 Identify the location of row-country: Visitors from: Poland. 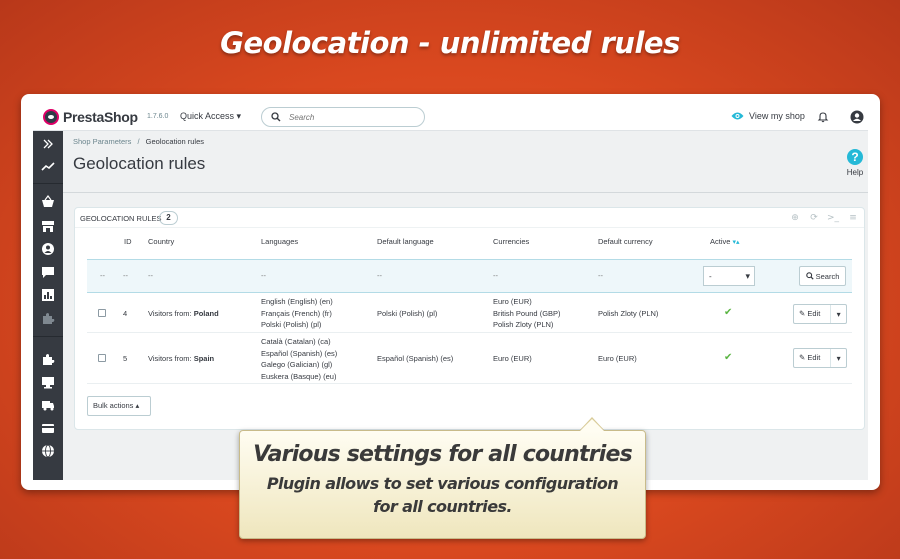
(183, 314).